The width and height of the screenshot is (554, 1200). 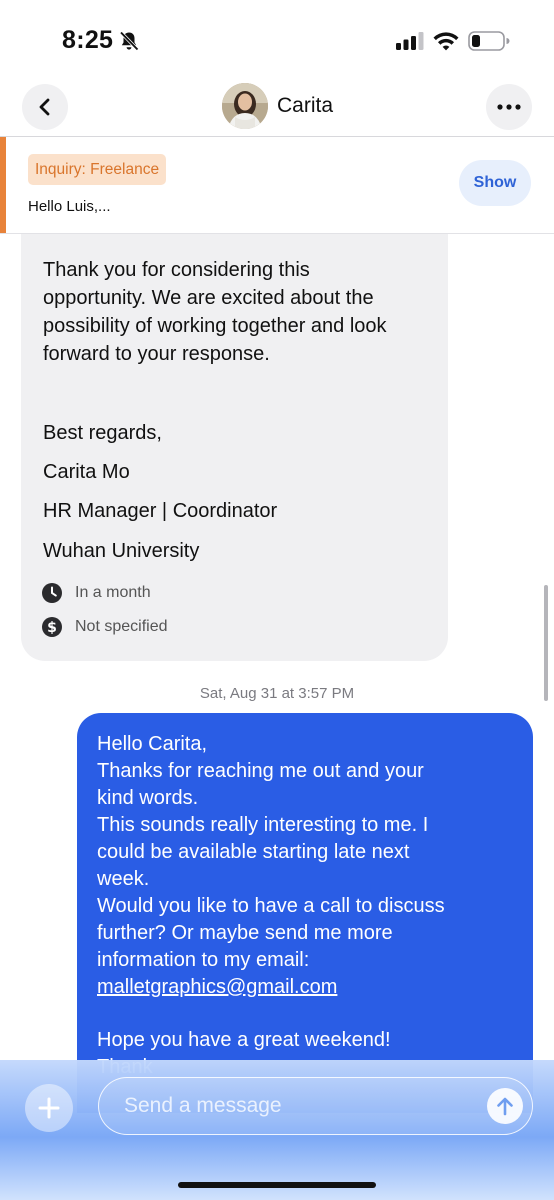 I want to click on wifi-icon, so click(x=446, y=41).